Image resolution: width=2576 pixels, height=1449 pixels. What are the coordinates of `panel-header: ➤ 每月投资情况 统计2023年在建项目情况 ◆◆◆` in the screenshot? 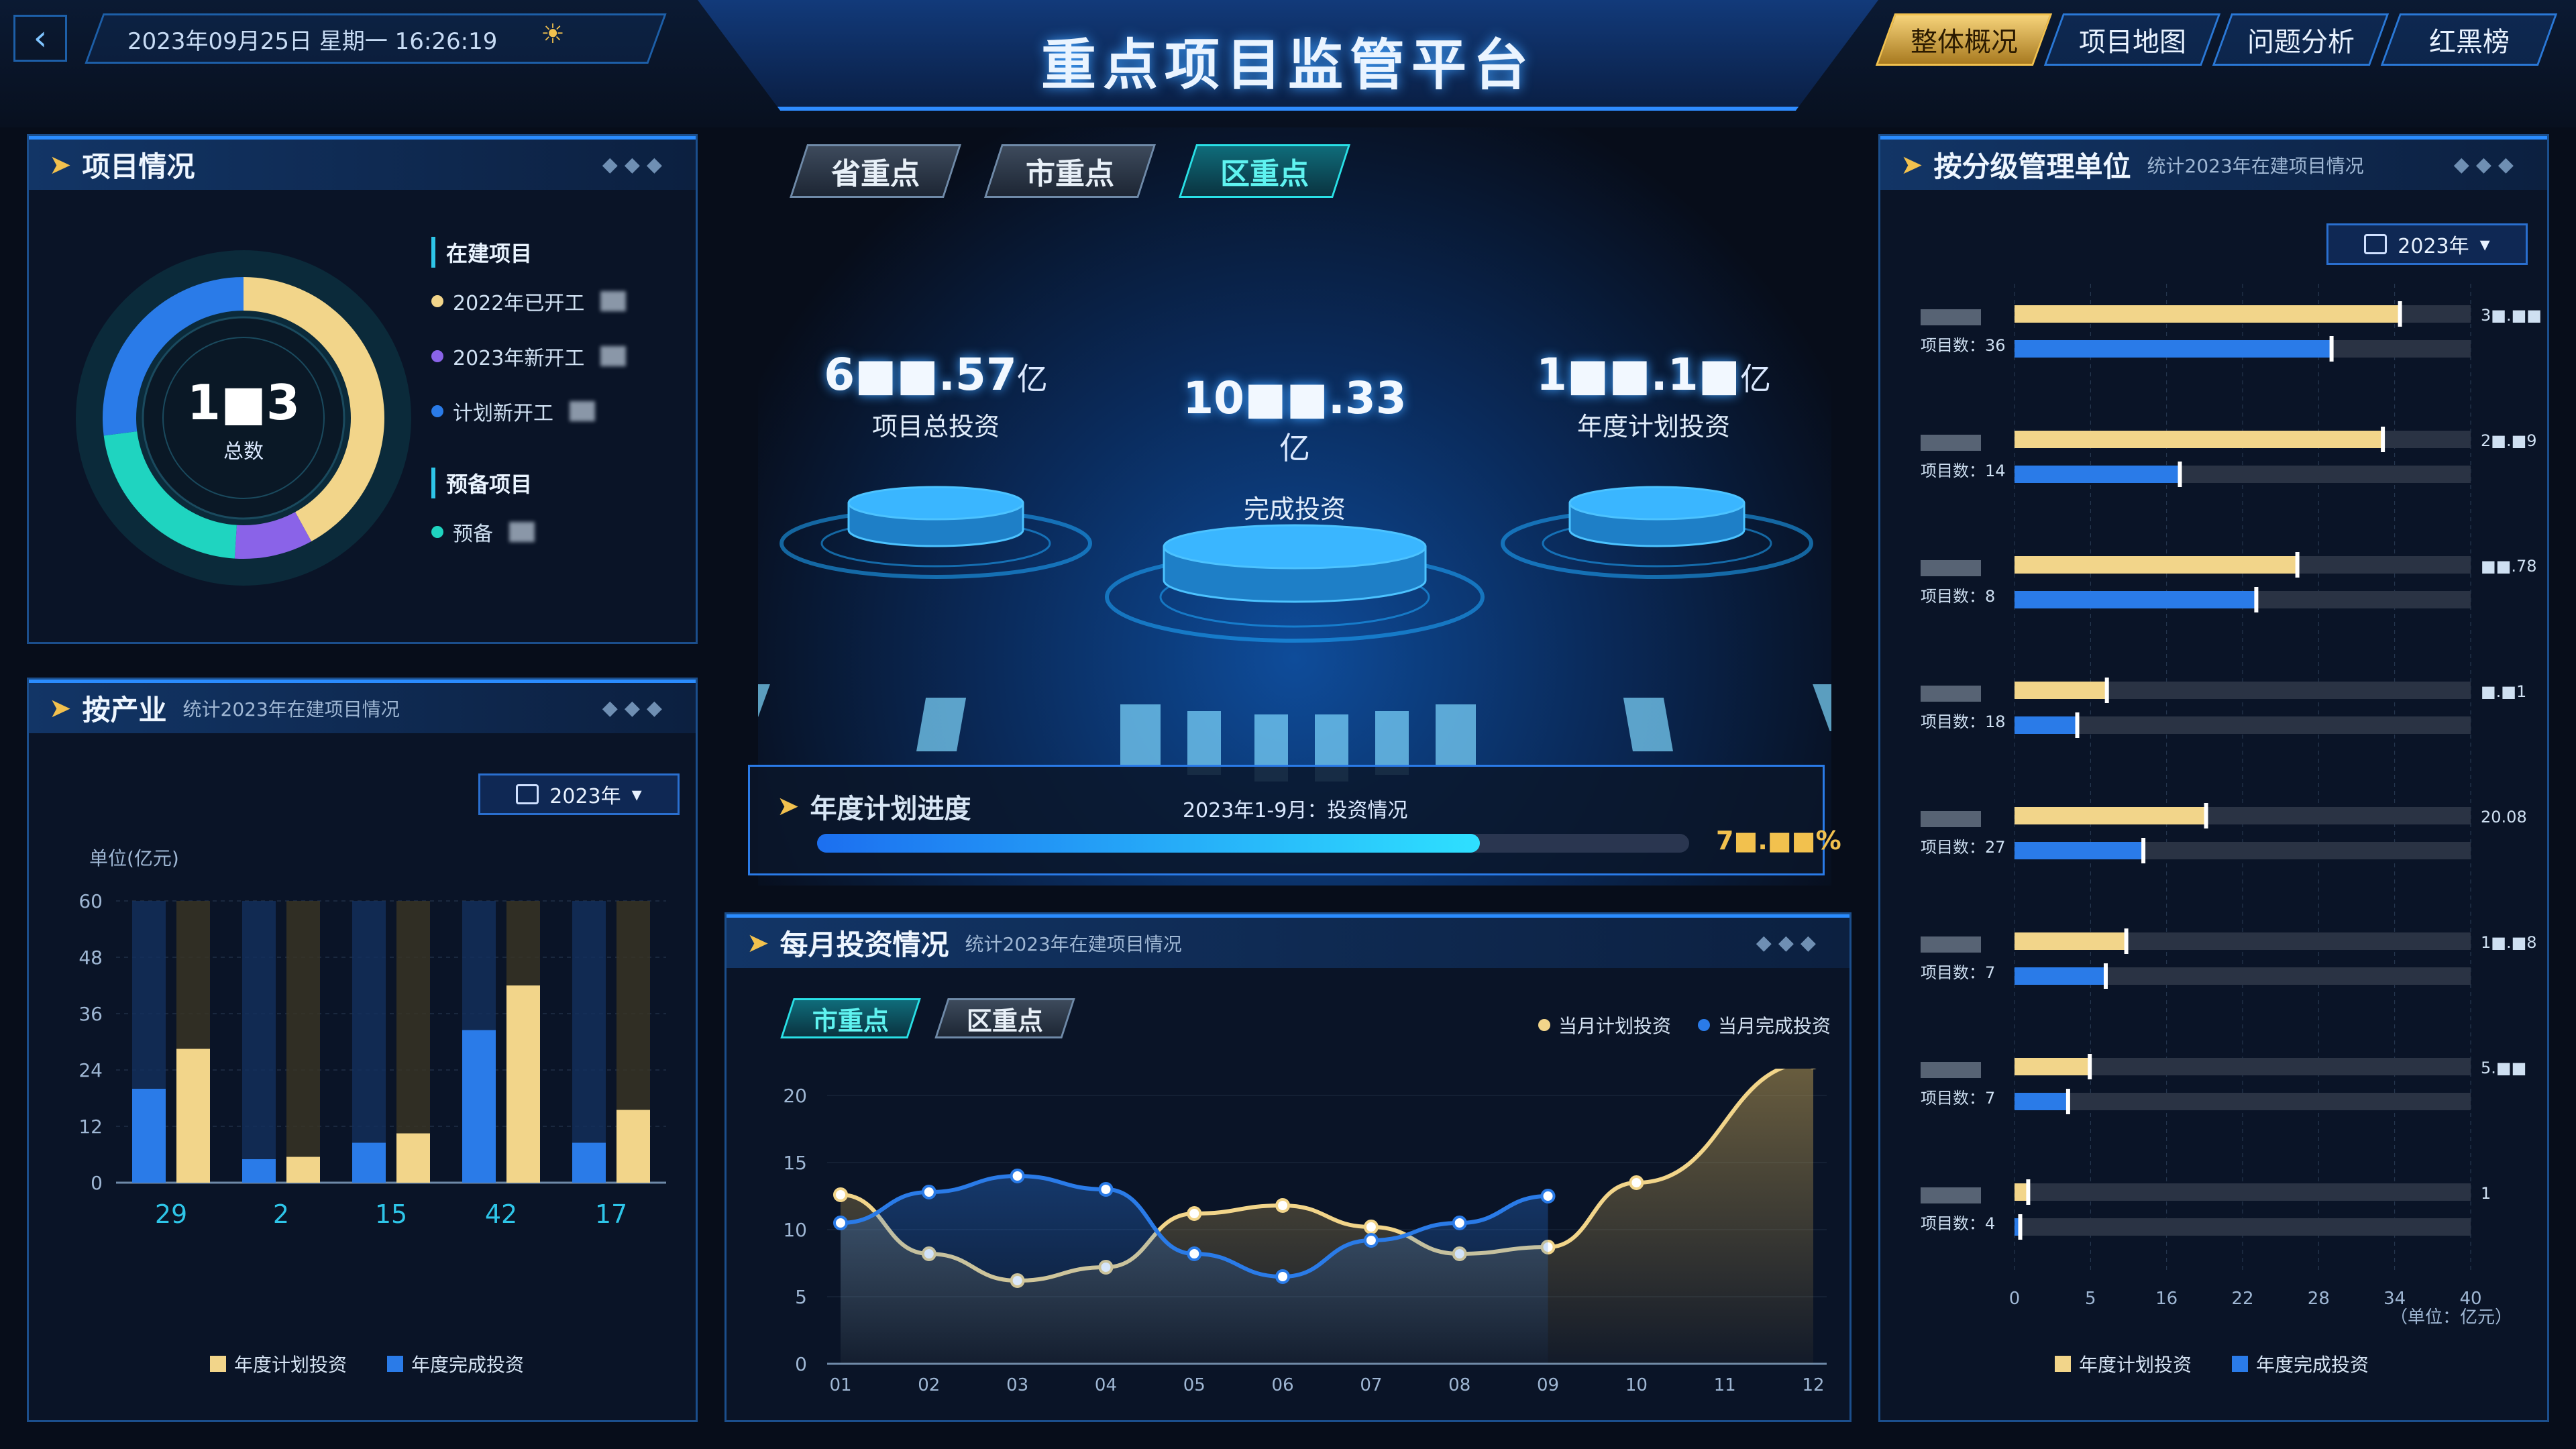 It's located at (1288, 941).